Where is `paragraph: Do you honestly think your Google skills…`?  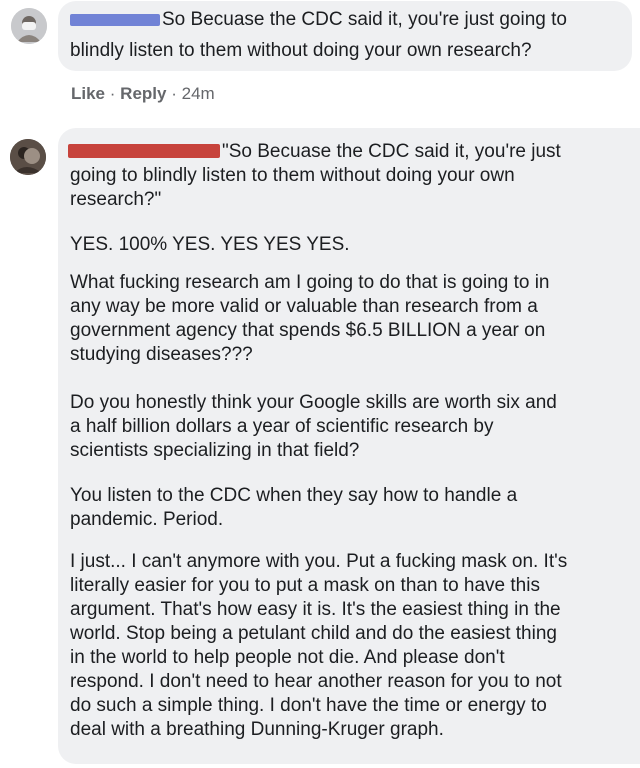 paragraph: Do you honestly think your Google skills… is located at coordinates (313, 427).